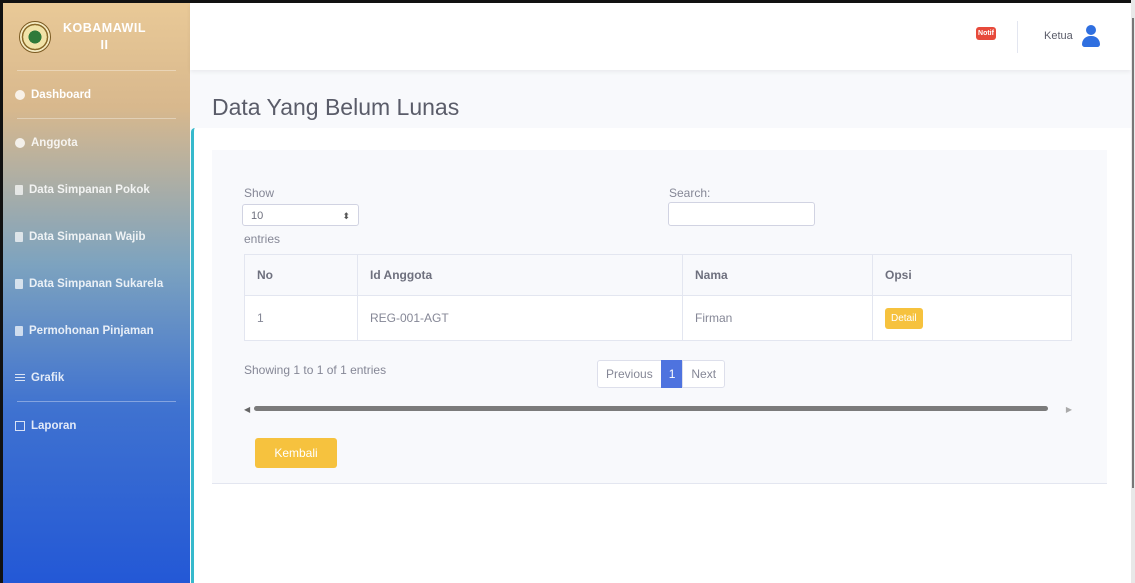 The image size is (1135, 583). What do you see at coordinates (89, 189) in the screenshot?
I see `sidebar-item-label: Data Simpanan Pokok` at bounding box center [89, 189].